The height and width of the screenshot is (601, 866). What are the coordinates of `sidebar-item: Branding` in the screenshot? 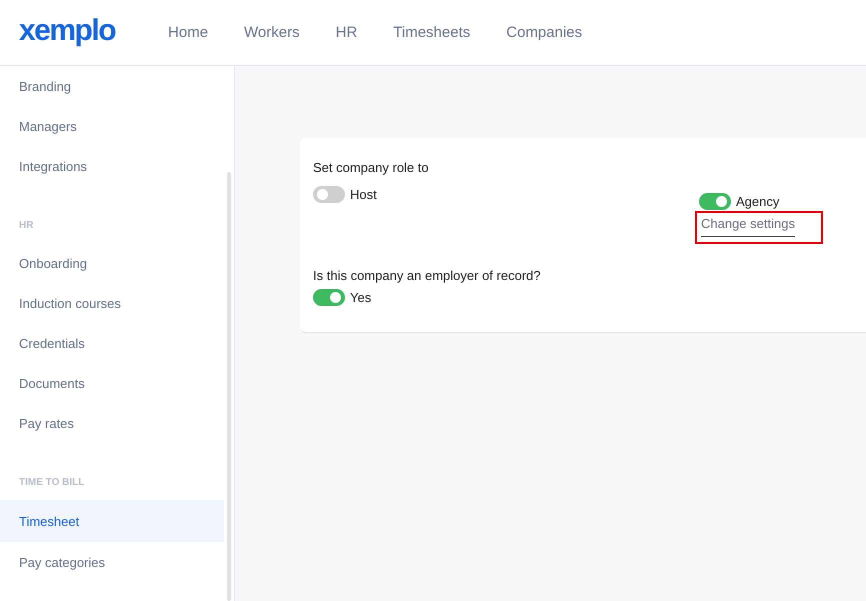 It's located at (112, 86).